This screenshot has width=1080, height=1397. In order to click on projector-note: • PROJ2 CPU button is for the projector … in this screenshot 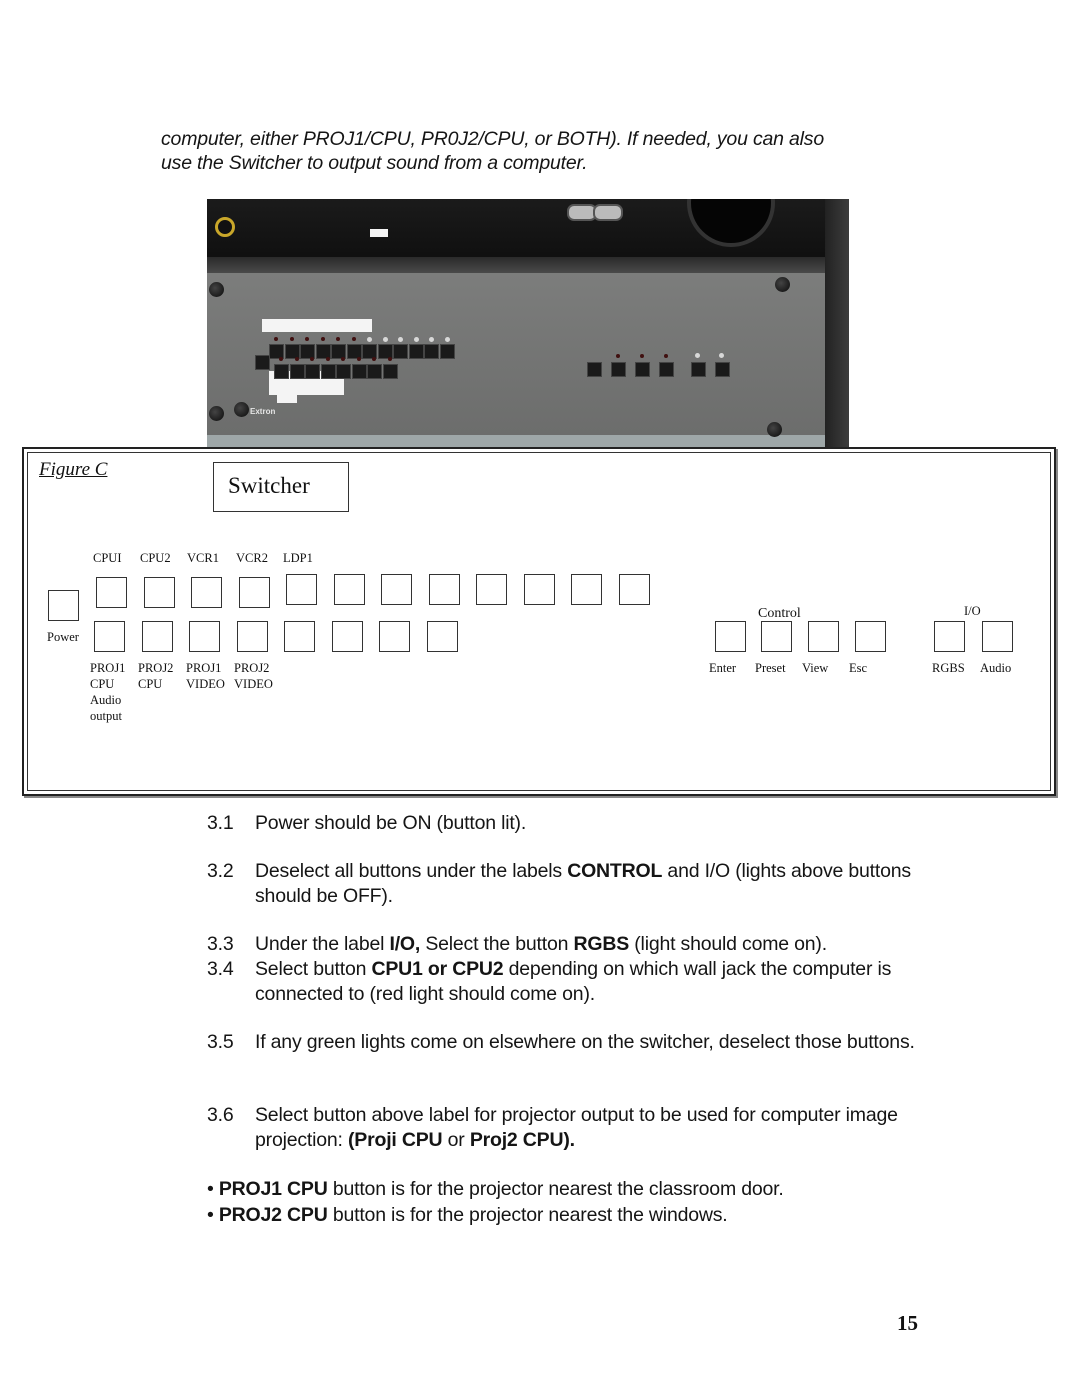, I will do `click(467, 1215)`.